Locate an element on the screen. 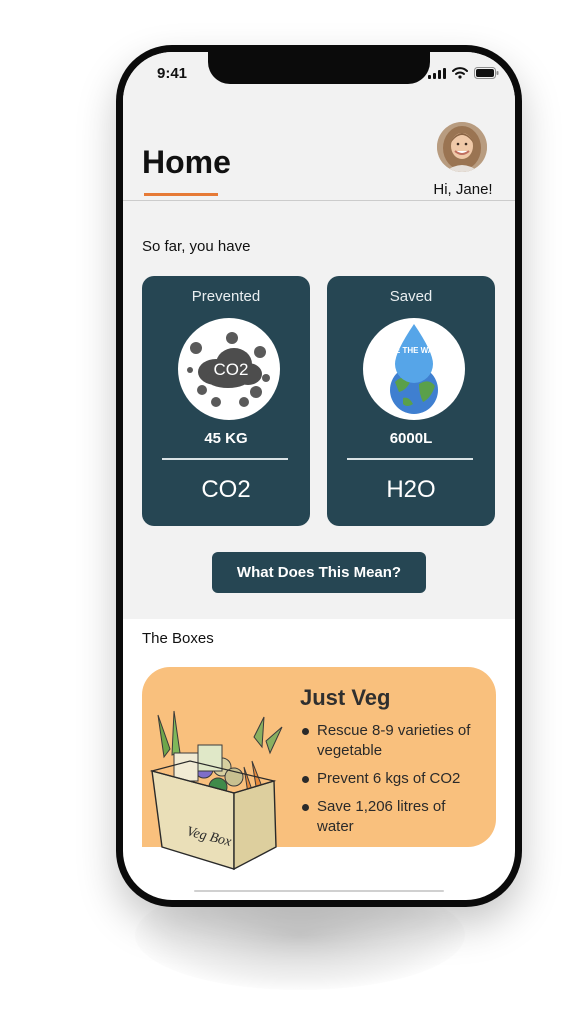 The image size is (575, 1033). header-divider is located at coordinates (319, 200).